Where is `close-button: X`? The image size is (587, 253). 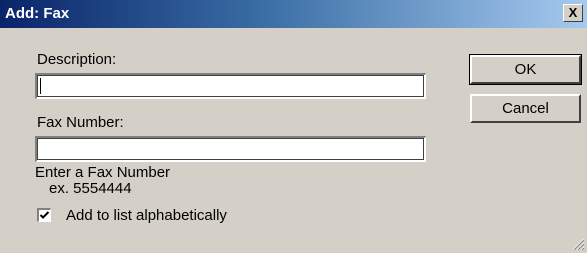
close-button: X is located at coordinates (573, 13).